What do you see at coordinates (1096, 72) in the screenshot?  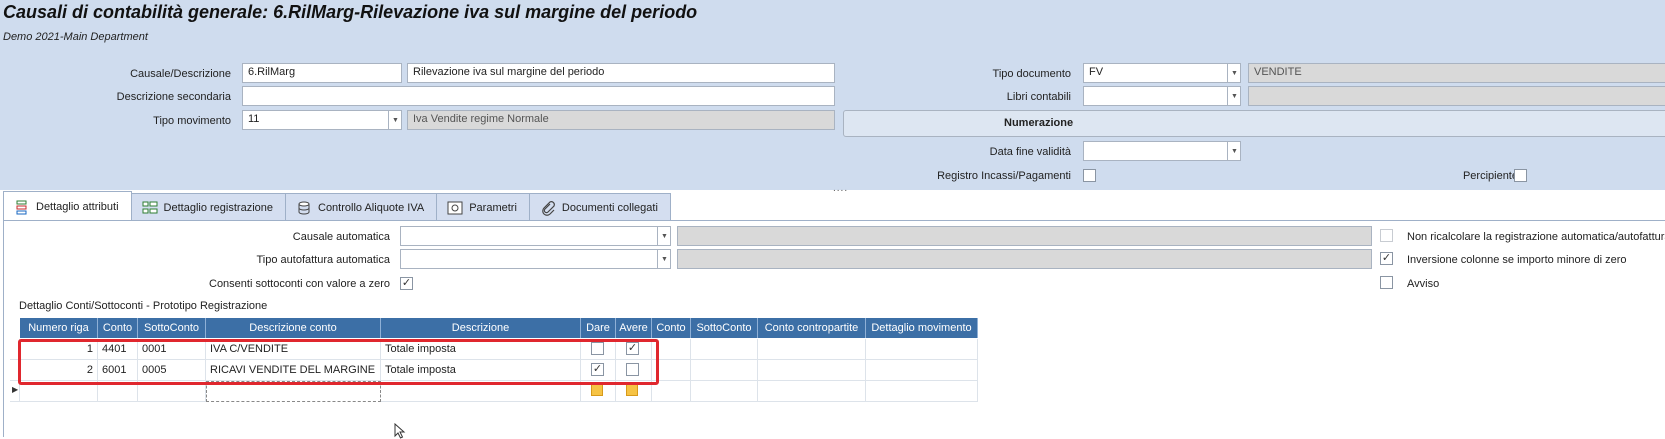 I see `tipo-documento-value: FV` at bounding box center [1096, 72].